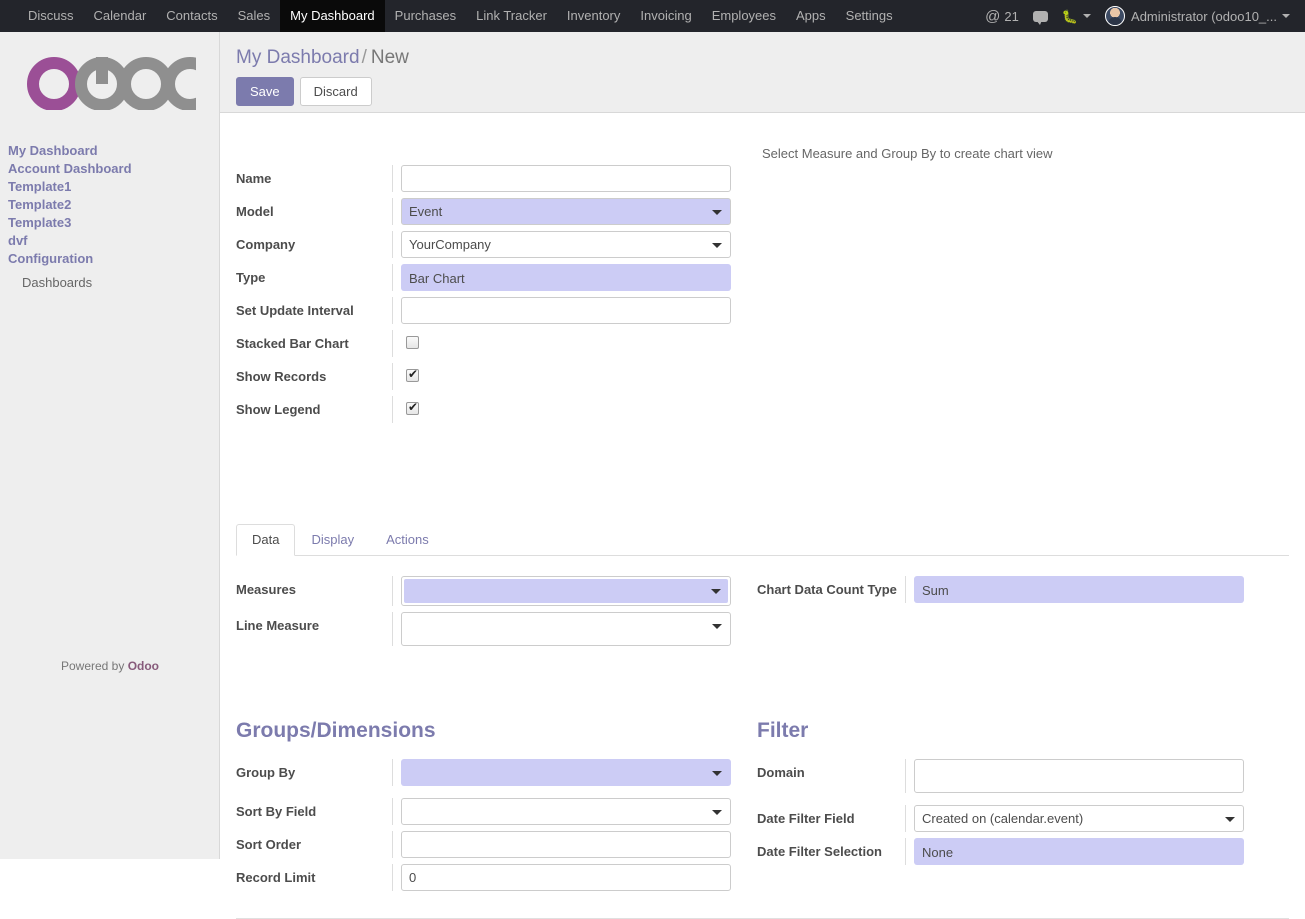 This screenshot has width=1305, height=919. What do you see at coordinates (1002, 16) in the screenshot?
I see `mentions-counter: @ 21` at bounding box center [1002, 16].